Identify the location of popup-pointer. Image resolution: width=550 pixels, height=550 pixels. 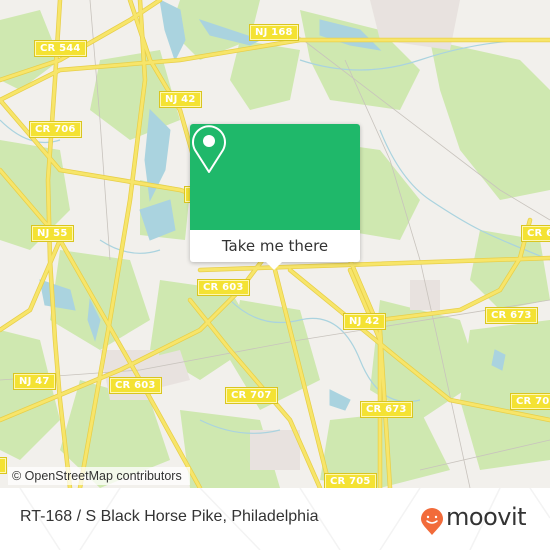
(274, 266).